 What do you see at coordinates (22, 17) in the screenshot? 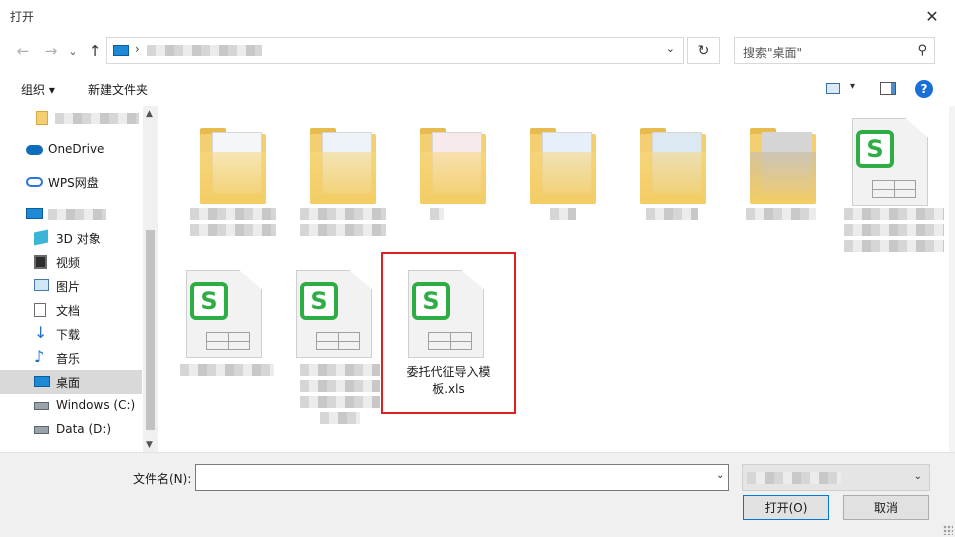
I see `window-title: 打开` at bounding box center [22, 17].